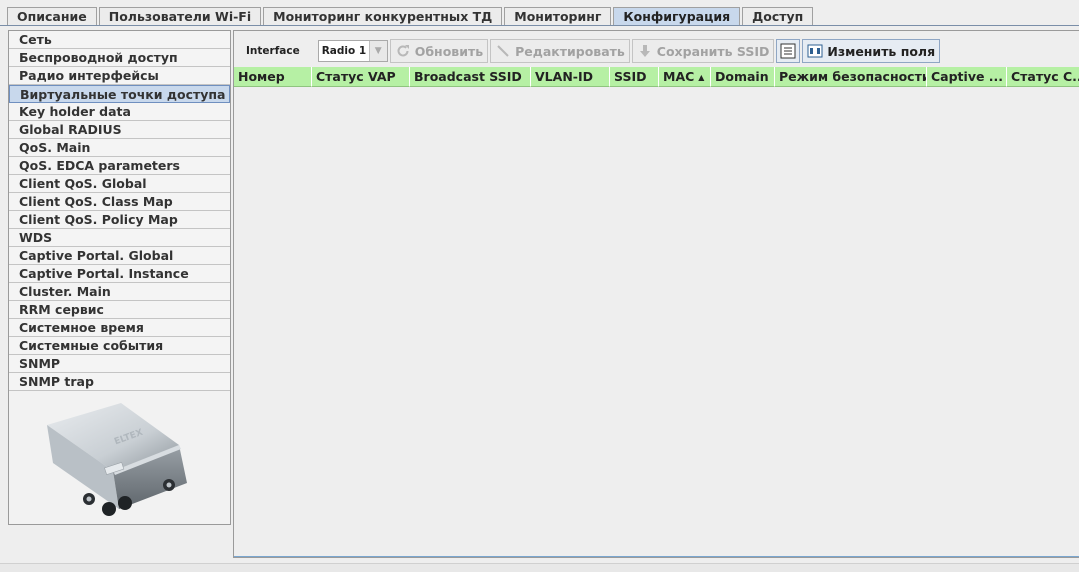 This screenshot has width=1079, height=572. I want to click on save-ssid-button-label: Сохранить SSID, so click(713, 51).